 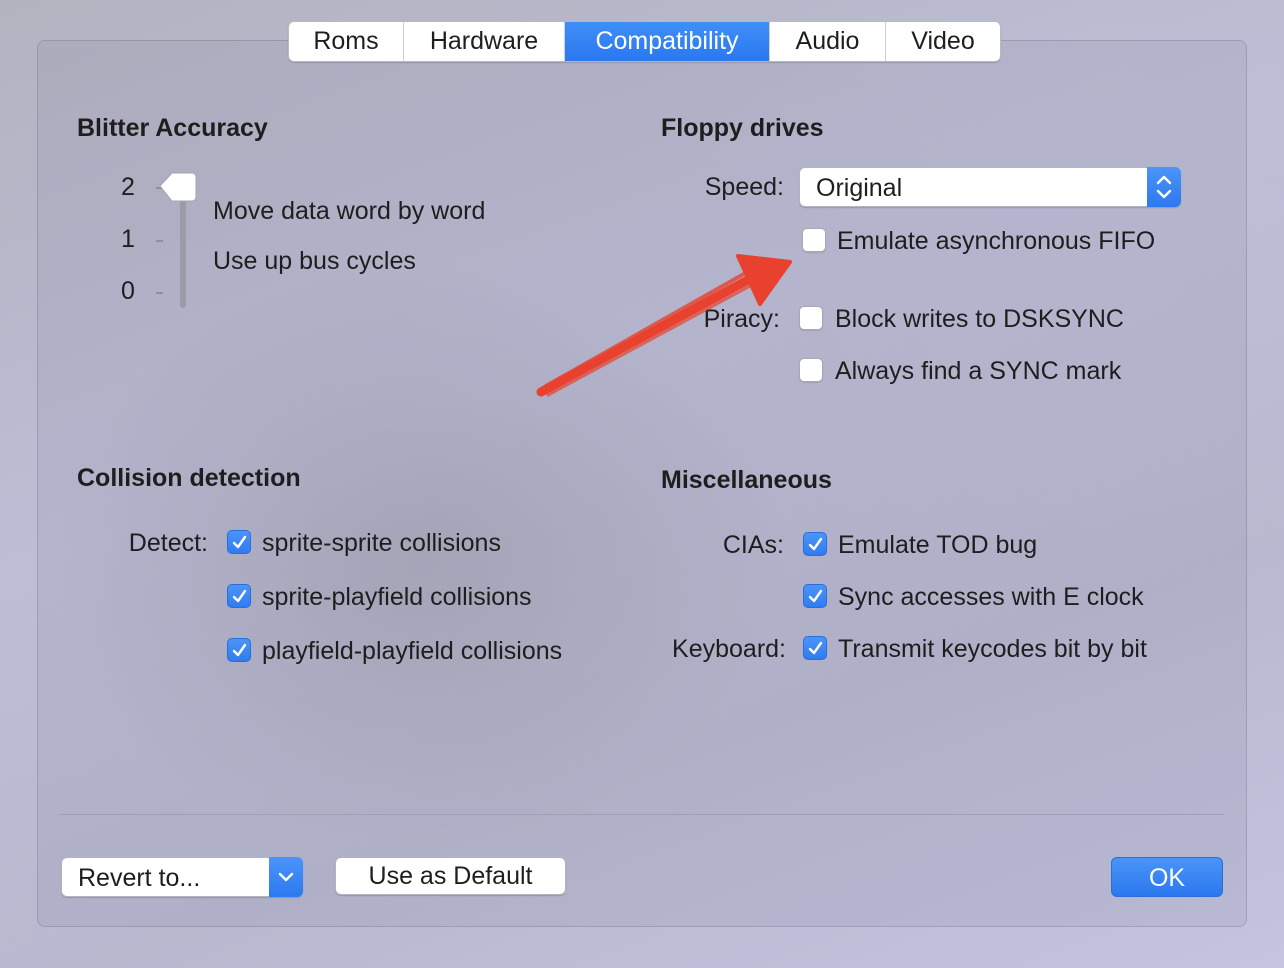 I want to click on blitter-desc-2: Use up bus cycles, so click(x=314, y=261).